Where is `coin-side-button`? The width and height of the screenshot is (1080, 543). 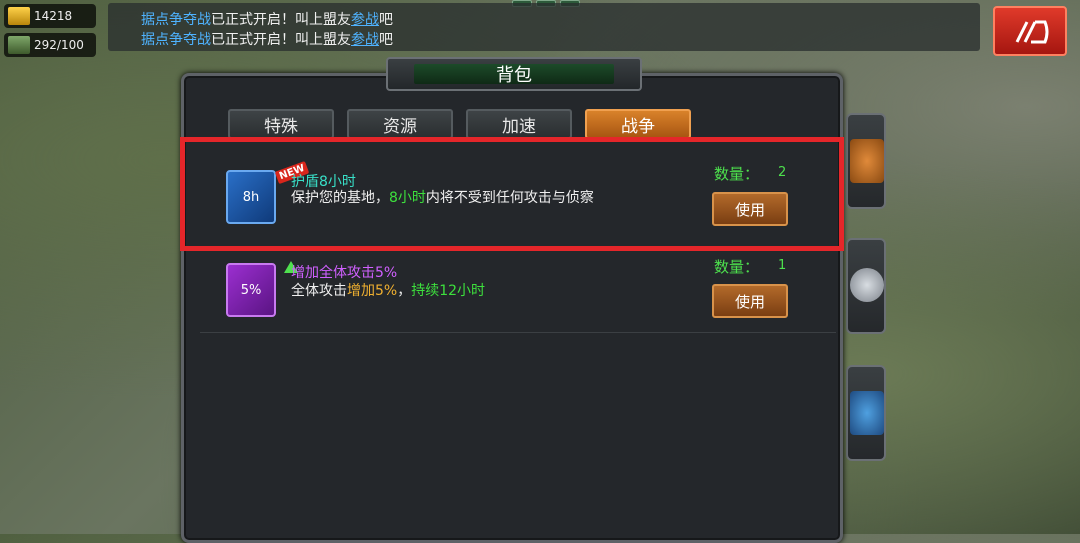
coin-side-button is located at coordinates (866, 286).